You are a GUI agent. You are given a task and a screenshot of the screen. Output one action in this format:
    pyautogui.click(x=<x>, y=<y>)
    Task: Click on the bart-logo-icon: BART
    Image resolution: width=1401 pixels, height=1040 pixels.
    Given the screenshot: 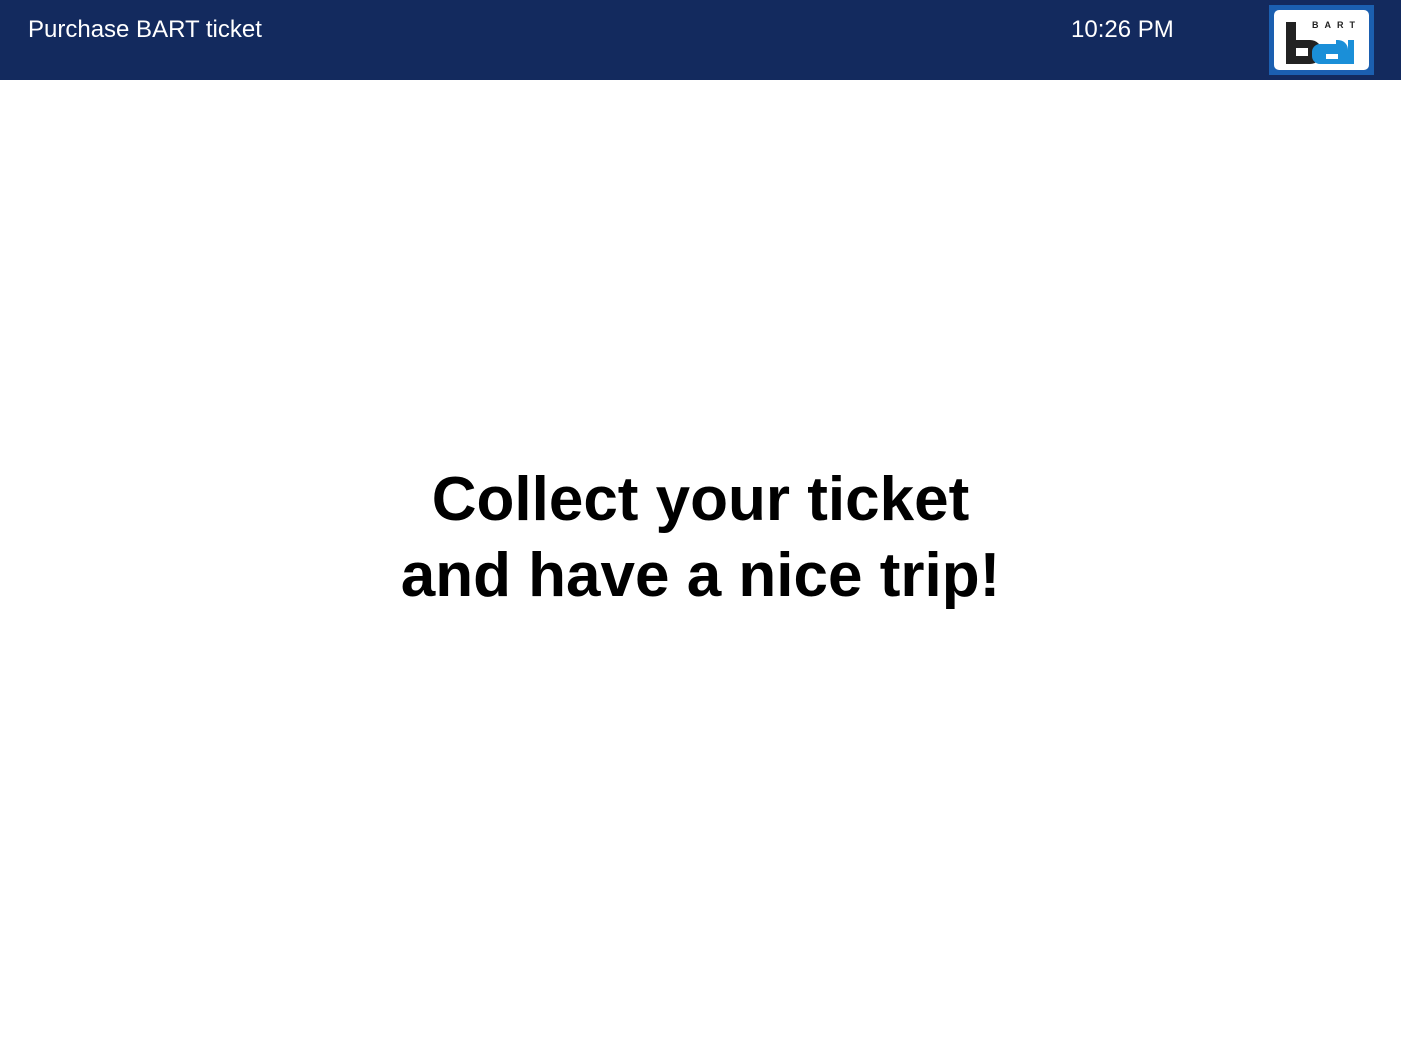 What is the action you would take?
    pyautogui.click(x=1321, y=40)
    